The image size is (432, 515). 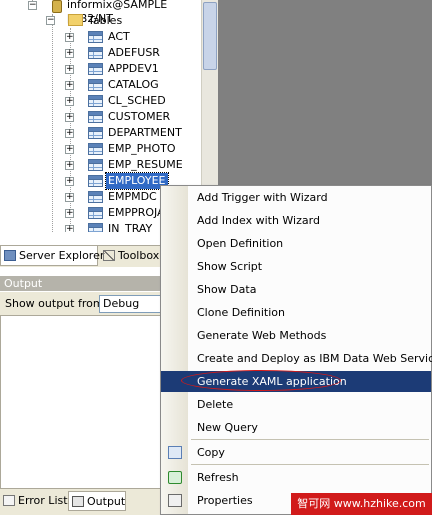 What do you see at coordinates (32, 5) in the screenshot?
I see `connection-expander` at bounding box center [32, 5].